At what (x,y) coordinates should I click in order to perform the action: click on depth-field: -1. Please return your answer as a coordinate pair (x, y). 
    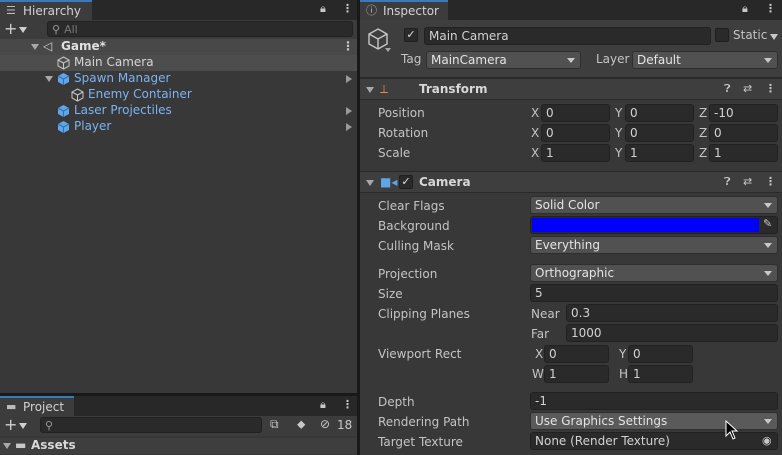
    Looking at the image, I should click on (654, 401).